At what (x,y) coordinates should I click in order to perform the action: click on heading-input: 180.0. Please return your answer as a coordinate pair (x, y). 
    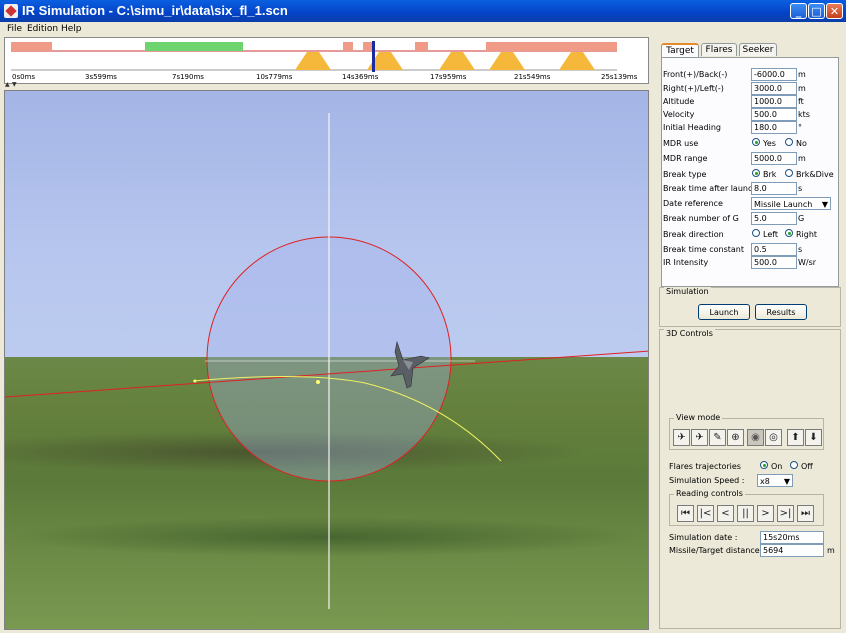
    Looking at the image, I should click on (774, 127).